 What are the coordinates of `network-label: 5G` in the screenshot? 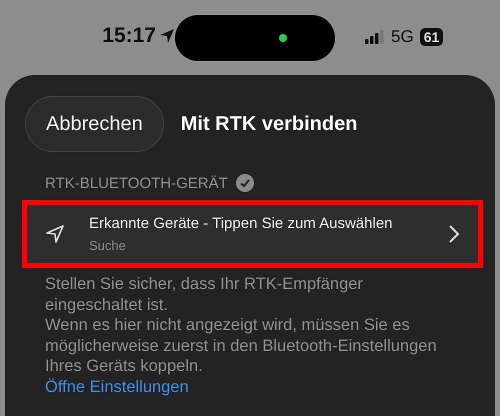 It's located at (402, 37).